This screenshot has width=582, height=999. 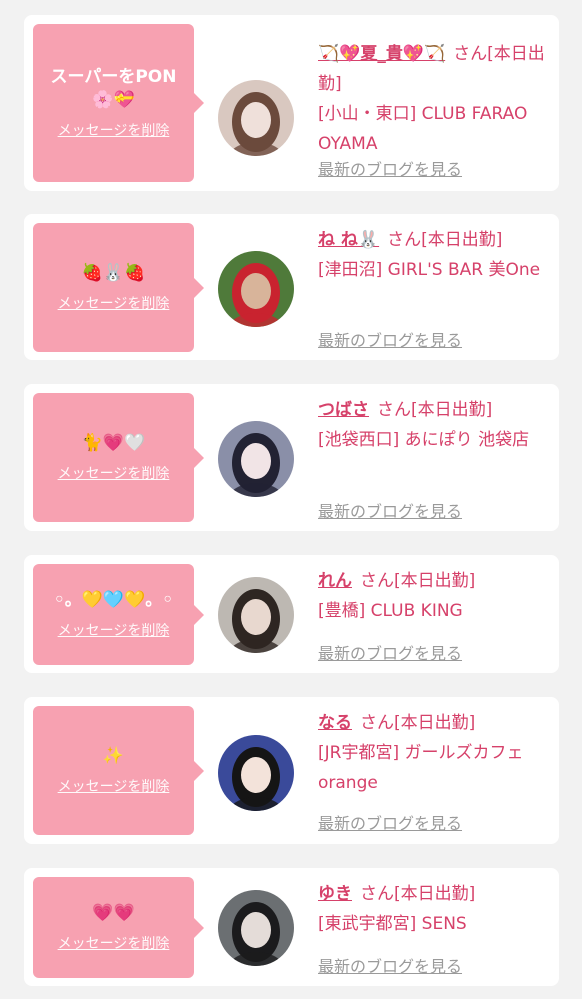 I want to click on cast-info: 🏹💖夏_貴💖🏹 さん[本日出勤] [小山・東口] CLUB FARAO OYAMA, so click(x=434, y=99).